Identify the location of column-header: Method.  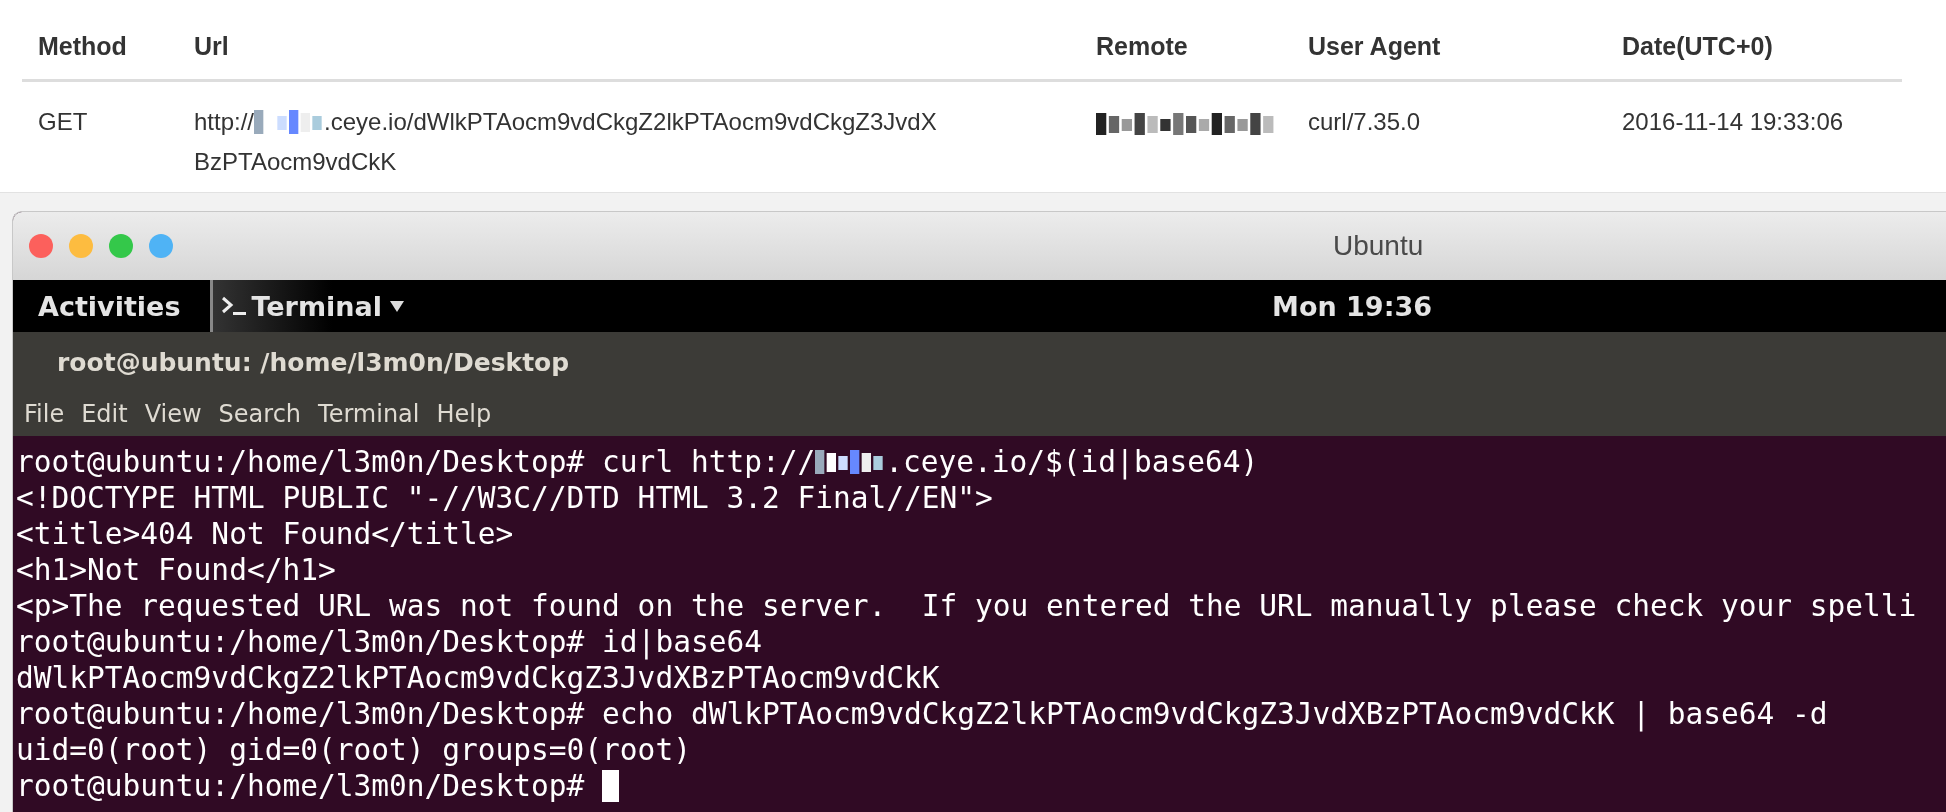
(100, 40).